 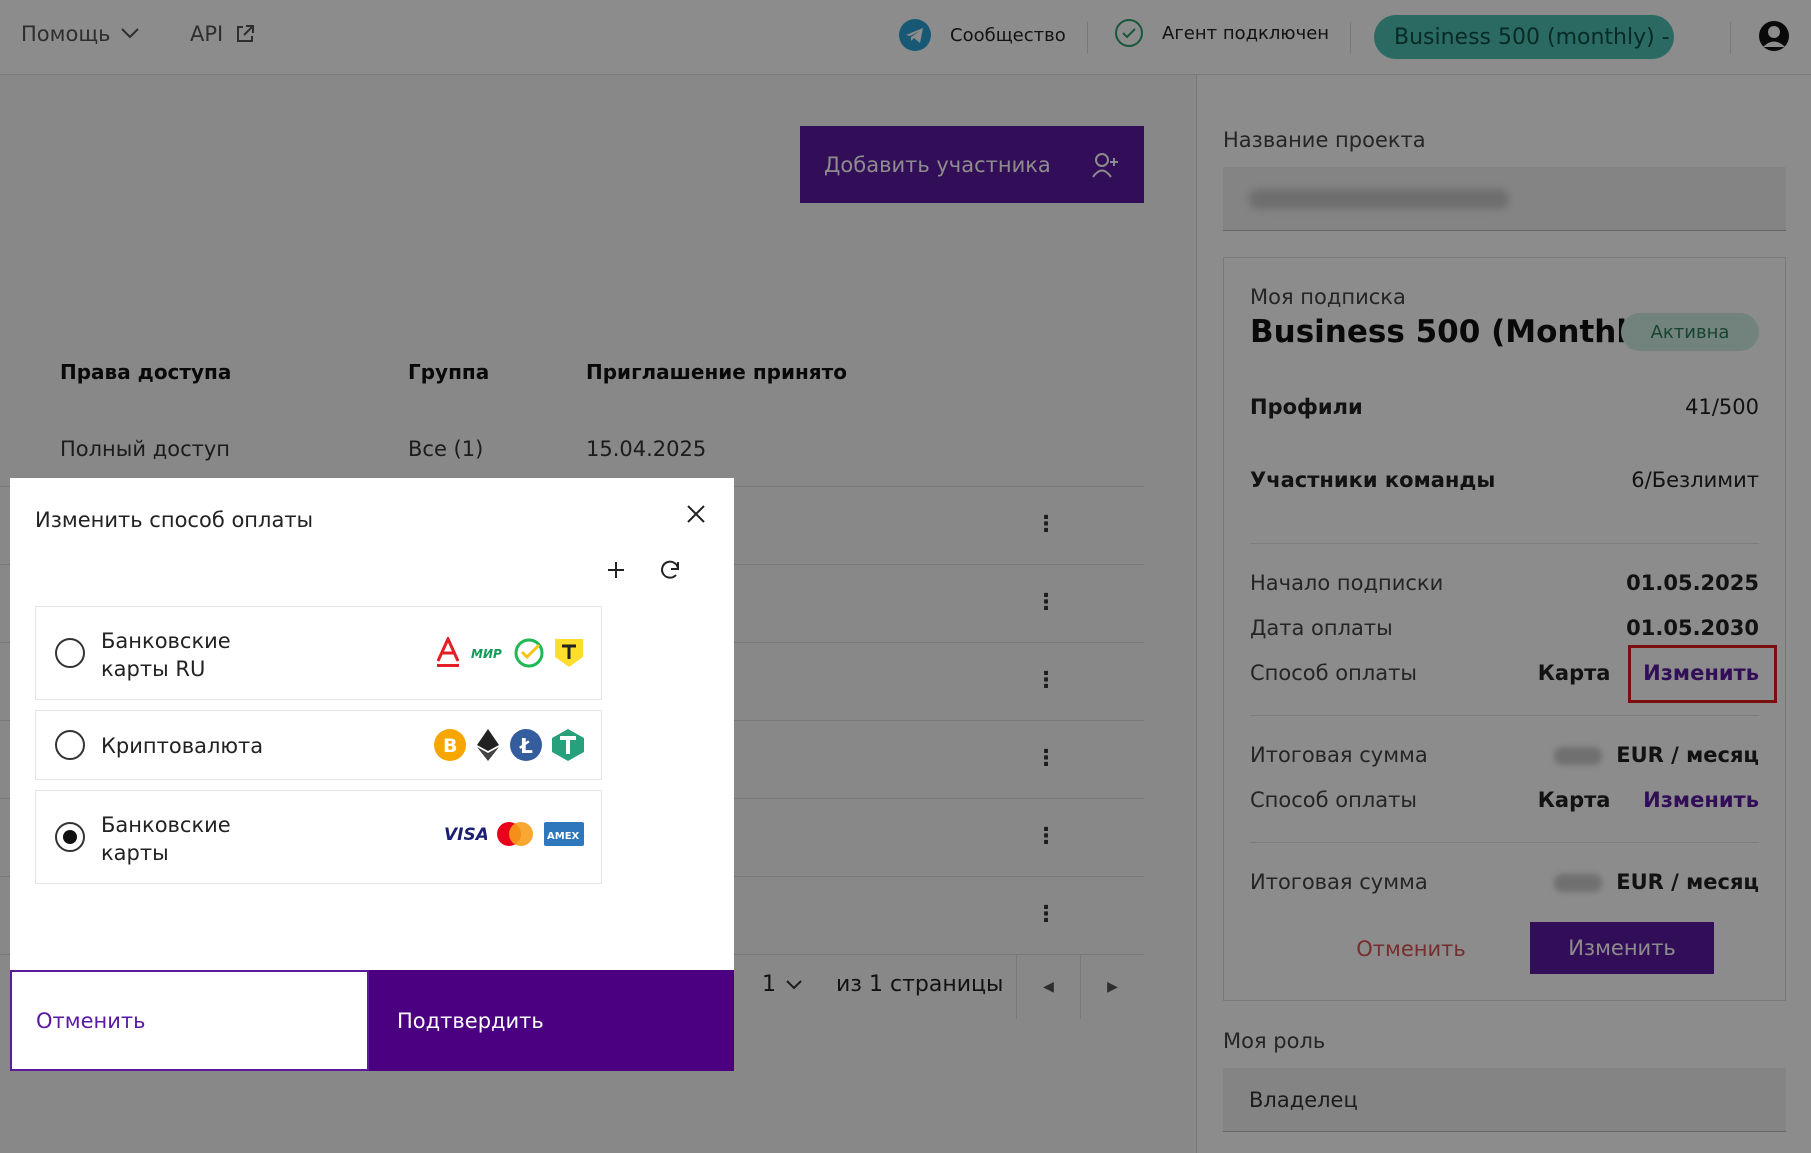 I want to click on amex-icon: AMEX, so click(x=564, y=834).